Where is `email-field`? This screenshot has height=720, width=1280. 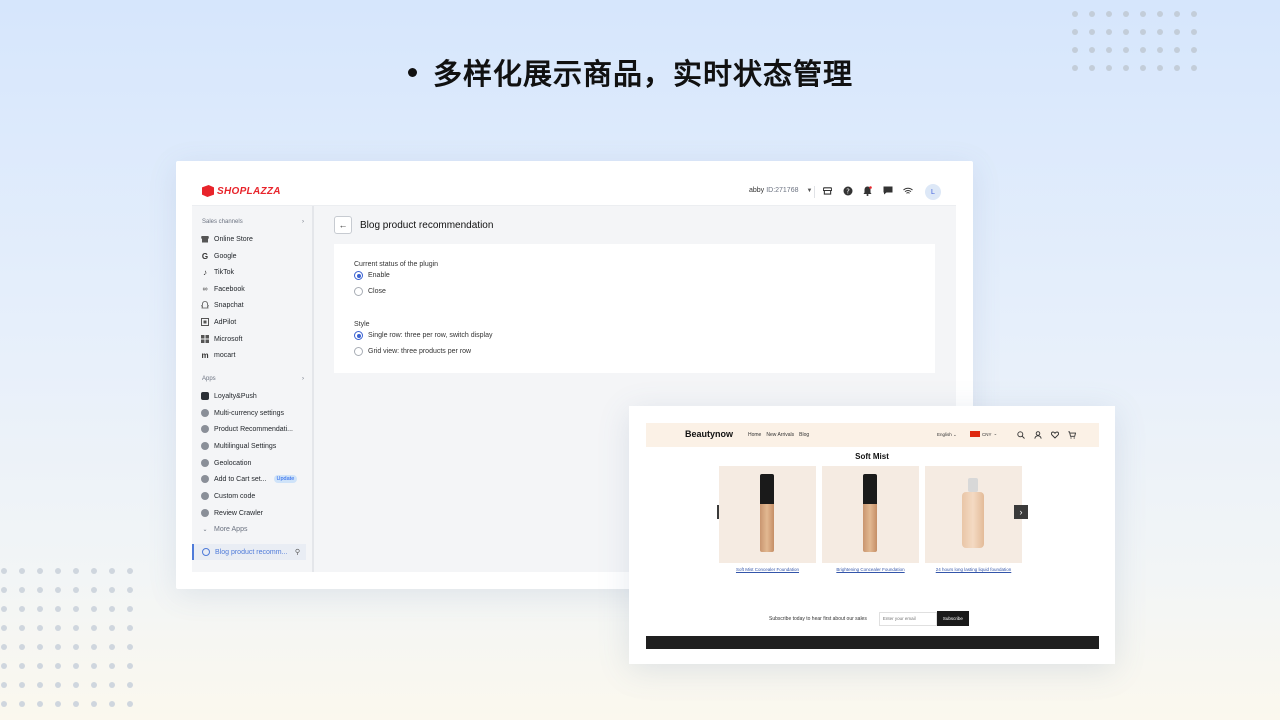
email-field is located at coordinates (907, 618).